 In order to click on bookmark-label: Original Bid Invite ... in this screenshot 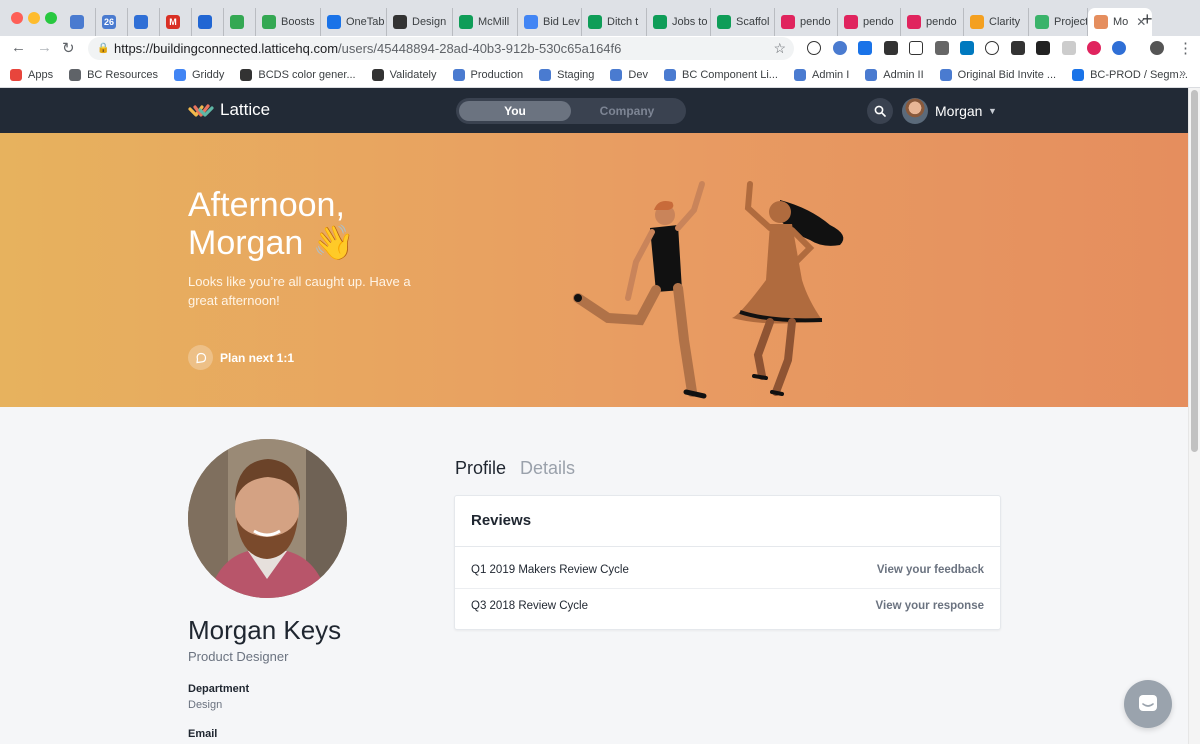, I will do `click(1007, 74)`.